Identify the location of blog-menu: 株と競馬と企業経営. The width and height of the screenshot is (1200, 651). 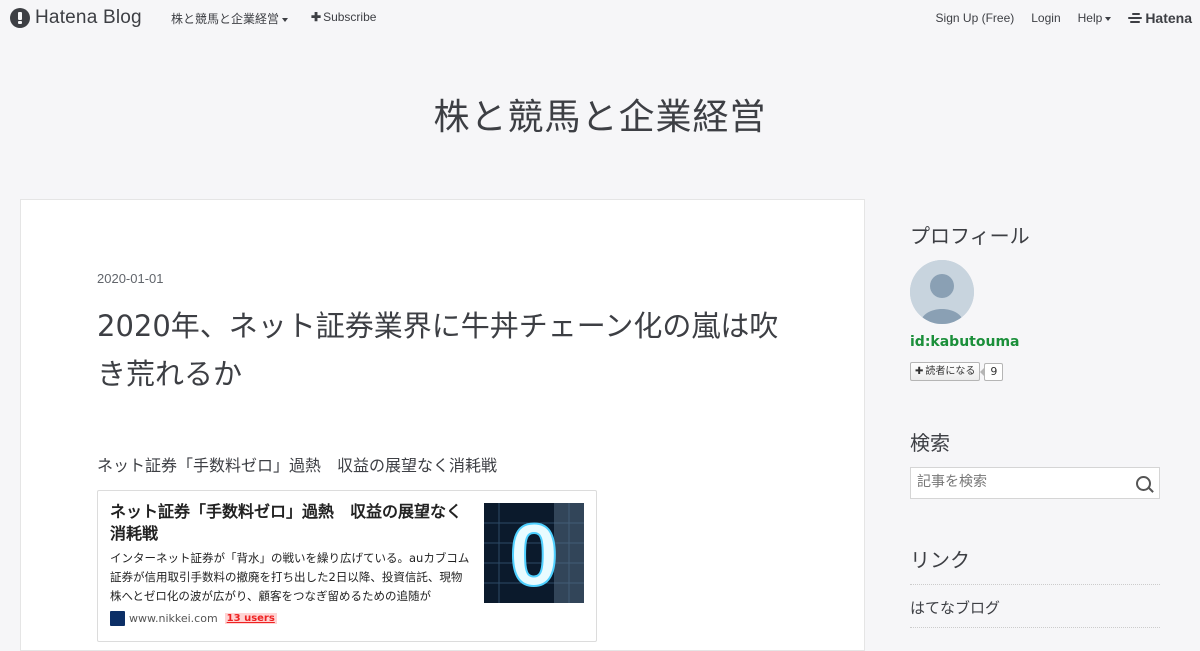
(230, 18).